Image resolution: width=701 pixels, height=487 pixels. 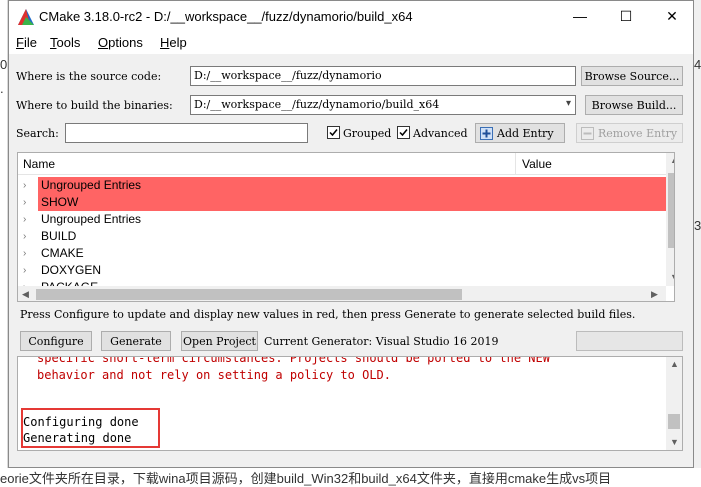 What do you see at coordinates (68, 42) in the screenshot?
I see `menu-label: ools` at bounding box center [68, 42].